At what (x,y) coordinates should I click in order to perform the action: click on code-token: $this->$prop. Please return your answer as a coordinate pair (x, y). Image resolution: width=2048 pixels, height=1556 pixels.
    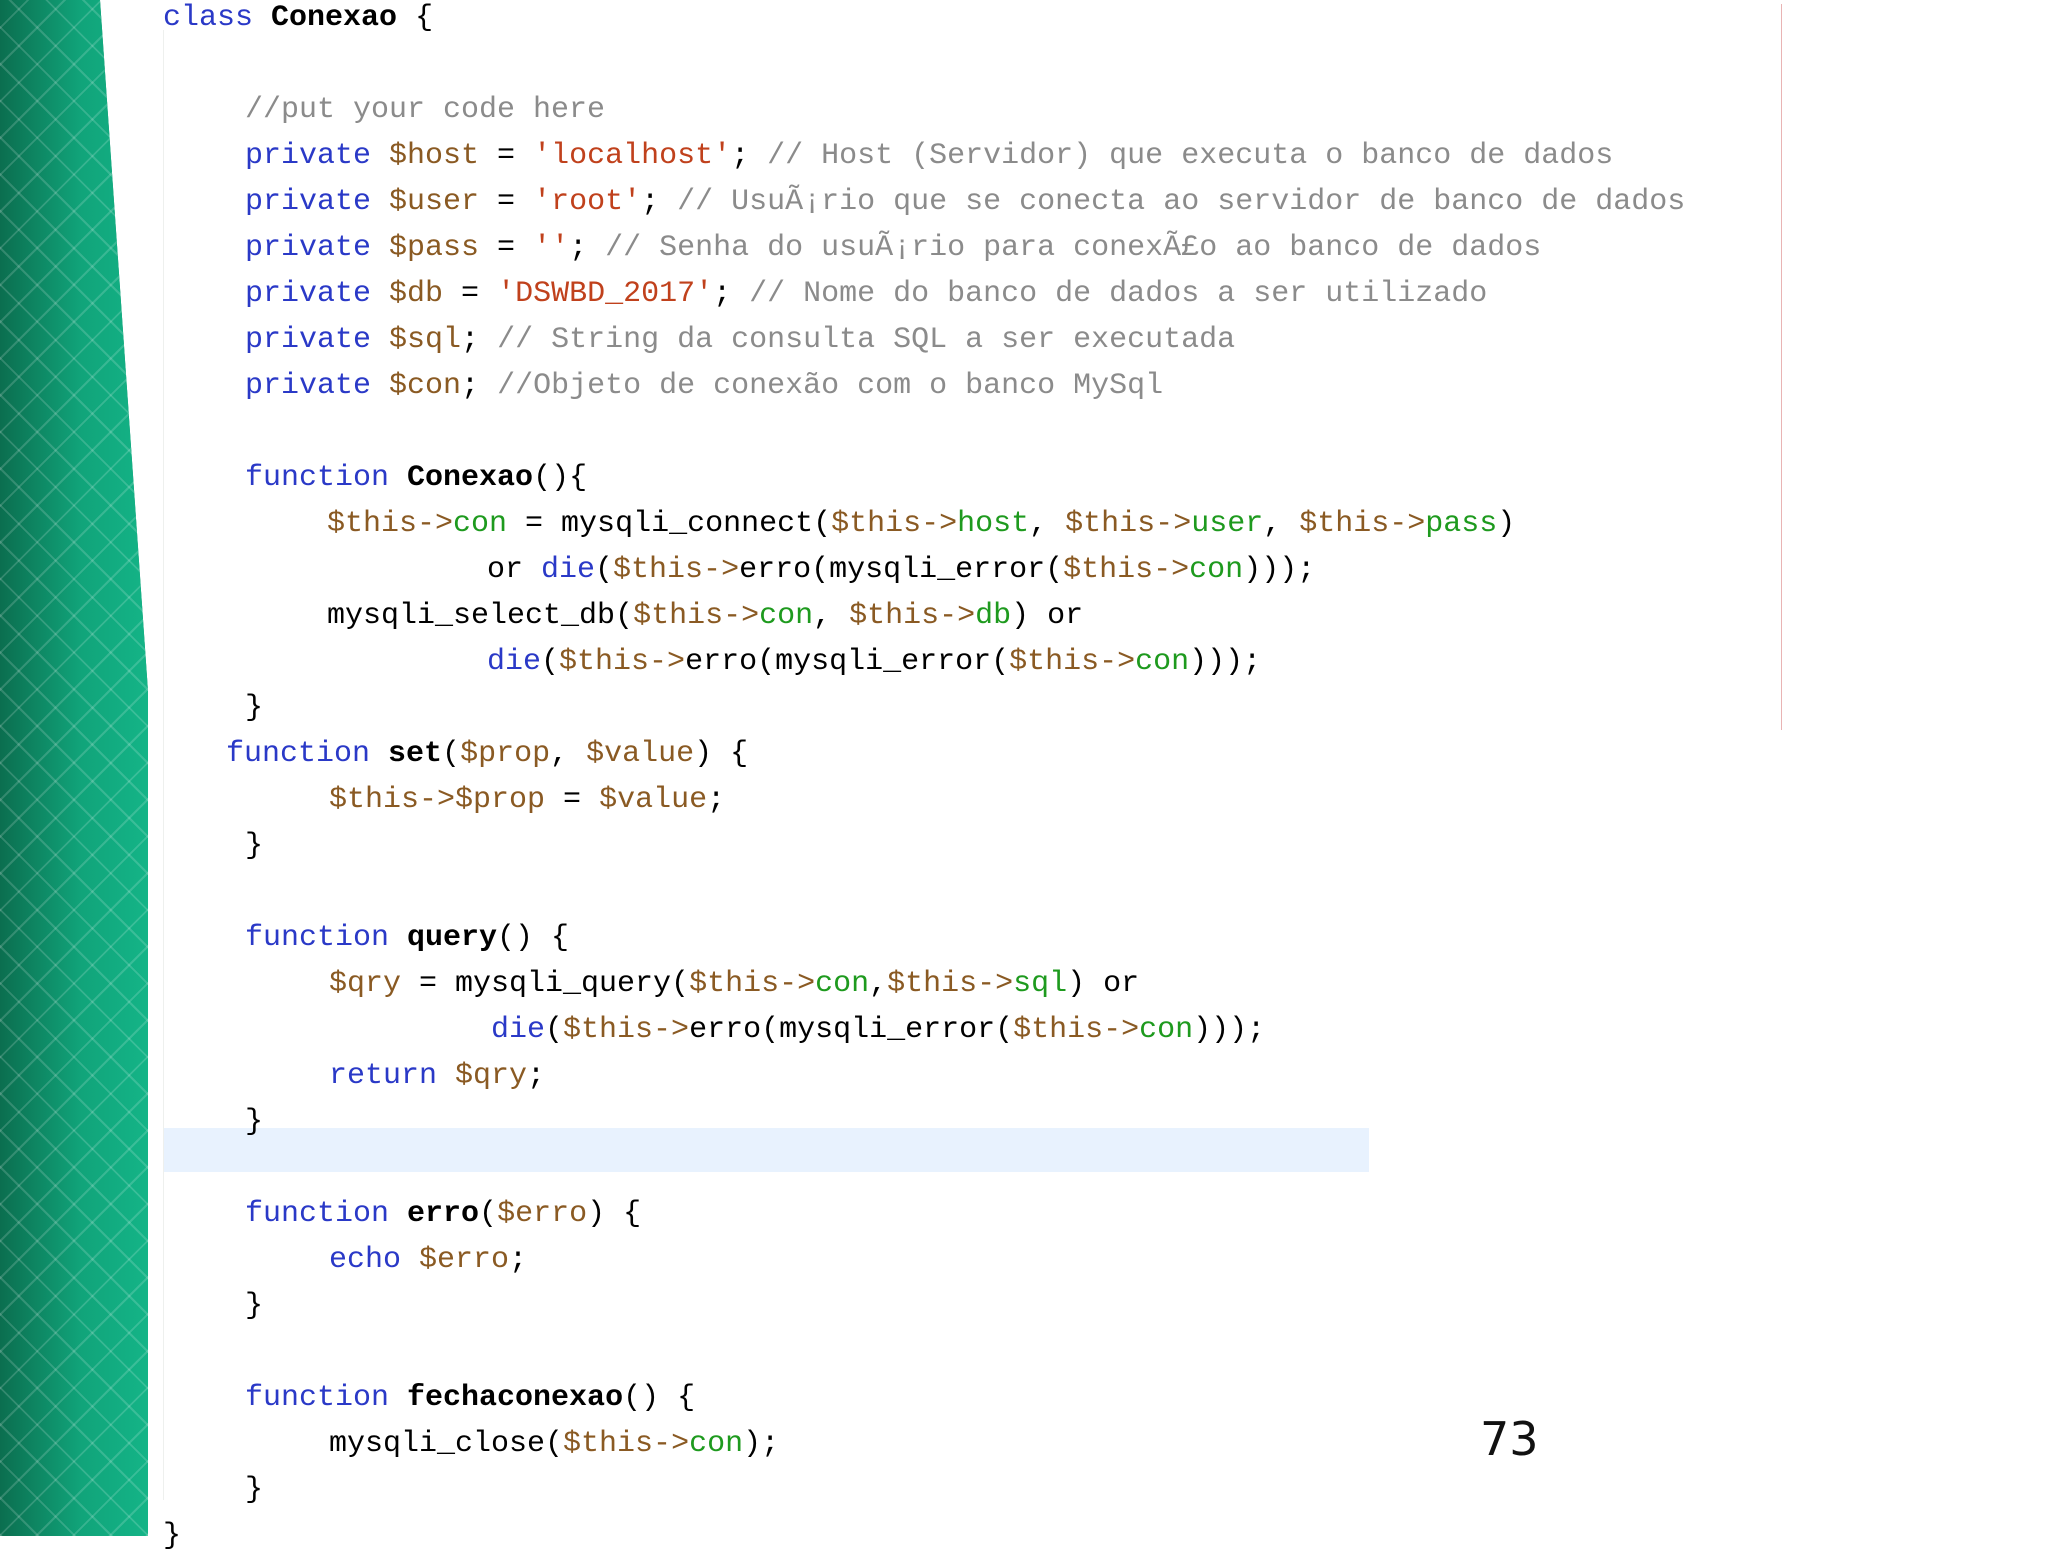
    Looking at the image, I should click on (437, 800).